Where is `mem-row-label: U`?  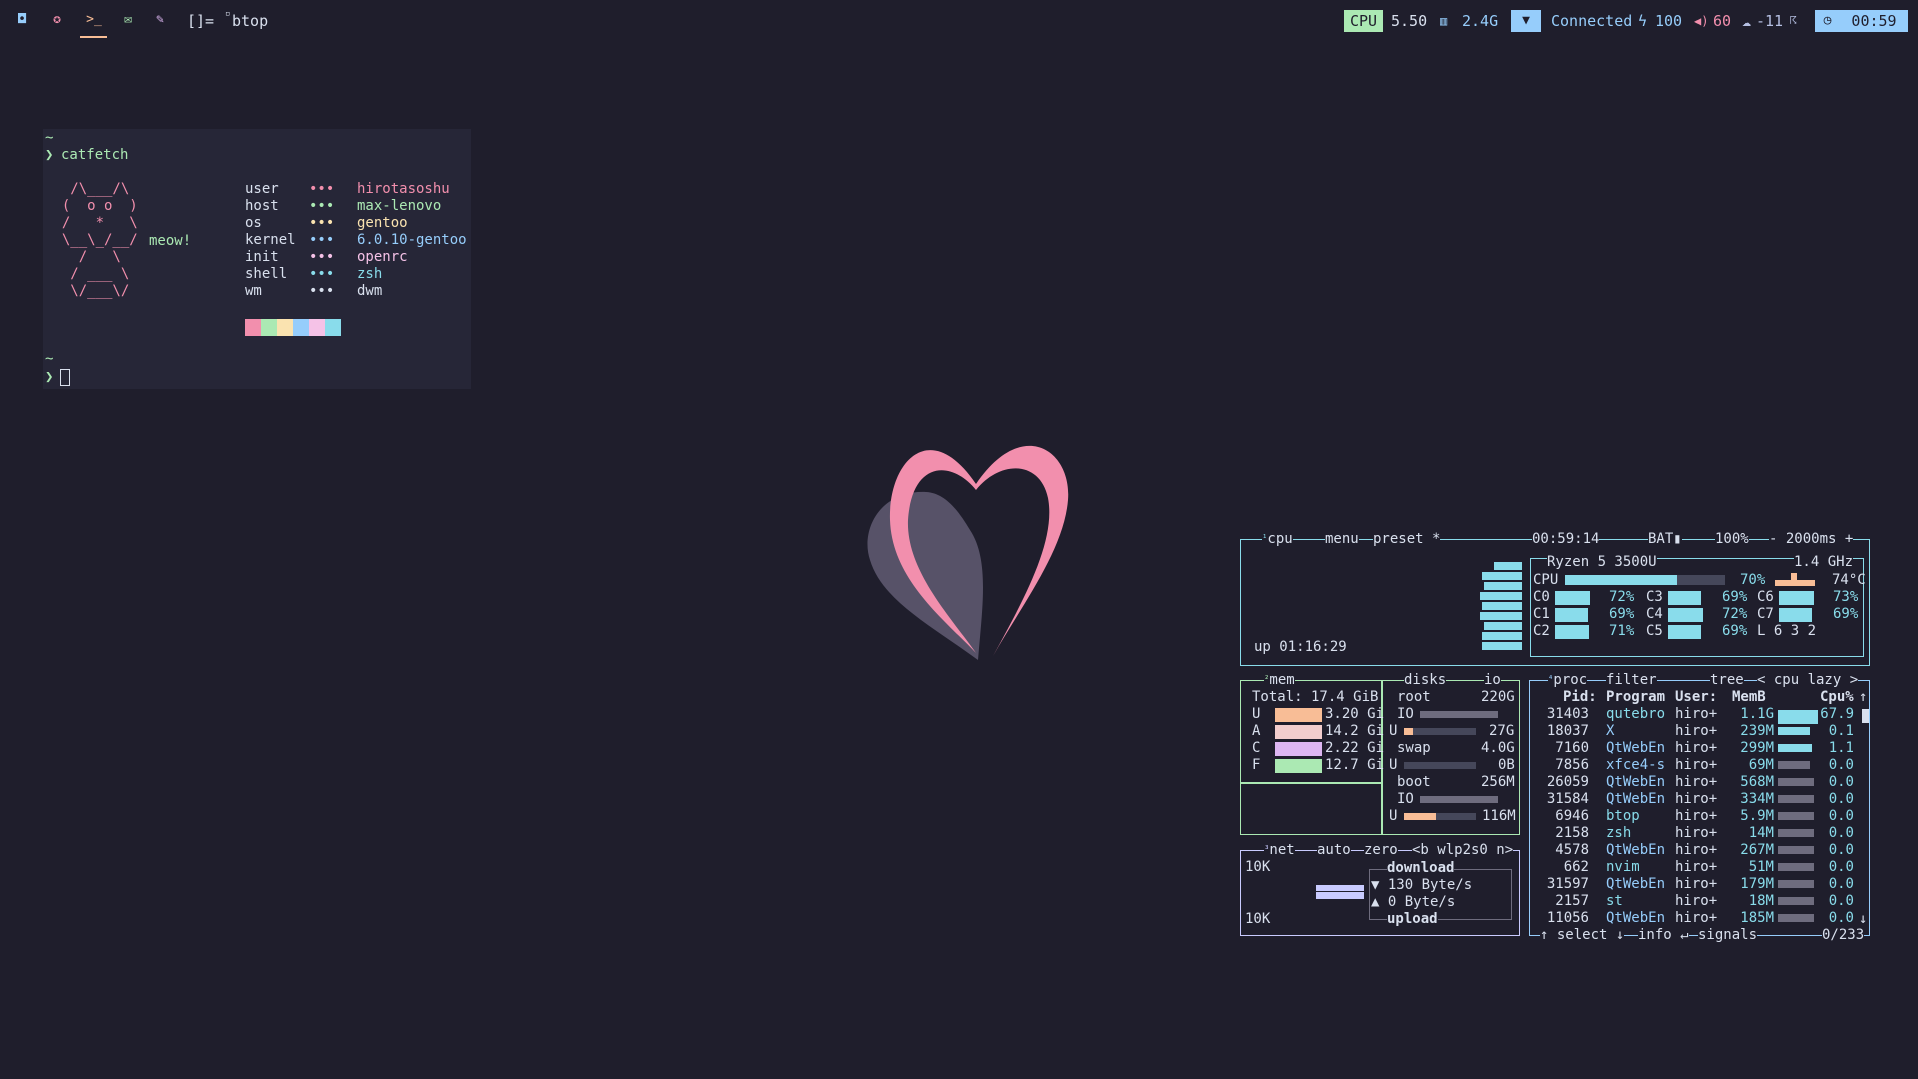
mem-row-label: U is located at coordinates (1256, 714).